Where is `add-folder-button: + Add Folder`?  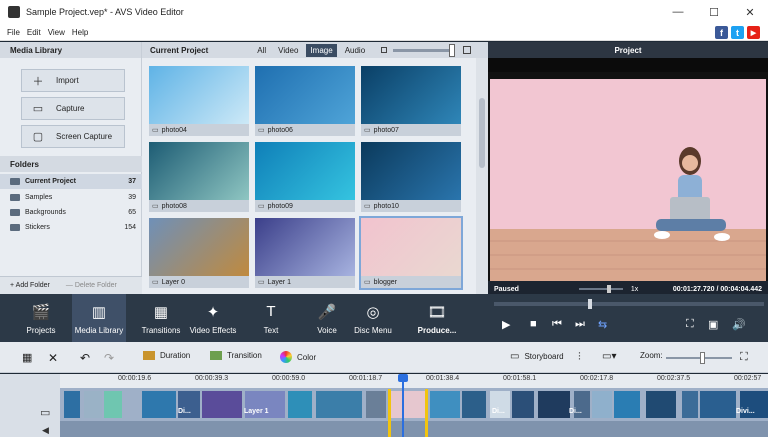
add-folder-button: + Add Folder is located at coordinates (30, 285).